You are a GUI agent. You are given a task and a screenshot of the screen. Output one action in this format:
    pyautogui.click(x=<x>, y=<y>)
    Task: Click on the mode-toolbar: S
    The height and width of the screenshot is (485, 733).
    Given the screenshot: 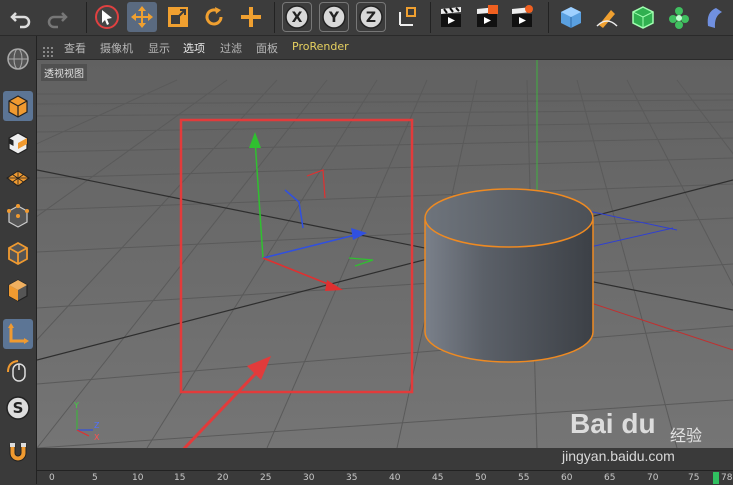 What is the action you would take?
    pyautogui.click(x=18, y=260)
    